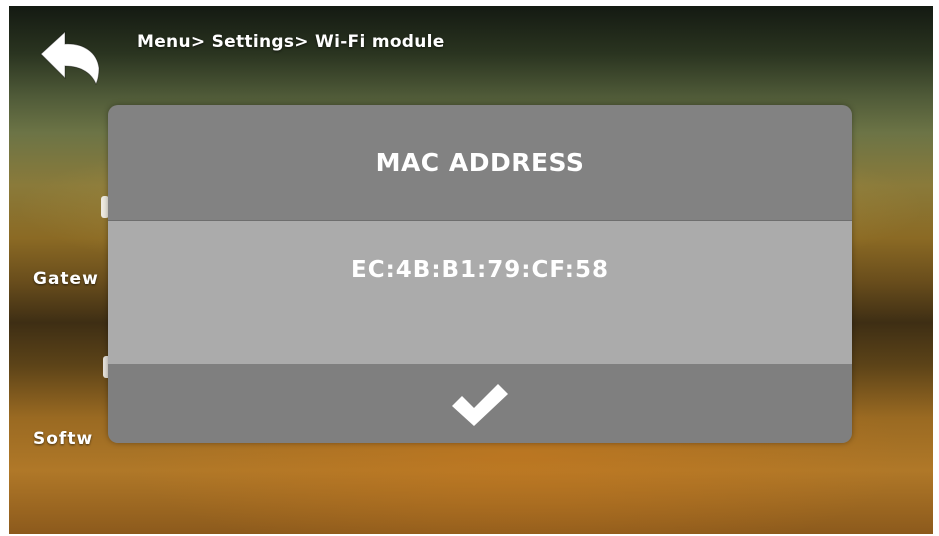  What do you see at coordinates (63, 439) in the screenshot?
I see `menu-item-software-update: Softw` at bounding box center [63, 439].